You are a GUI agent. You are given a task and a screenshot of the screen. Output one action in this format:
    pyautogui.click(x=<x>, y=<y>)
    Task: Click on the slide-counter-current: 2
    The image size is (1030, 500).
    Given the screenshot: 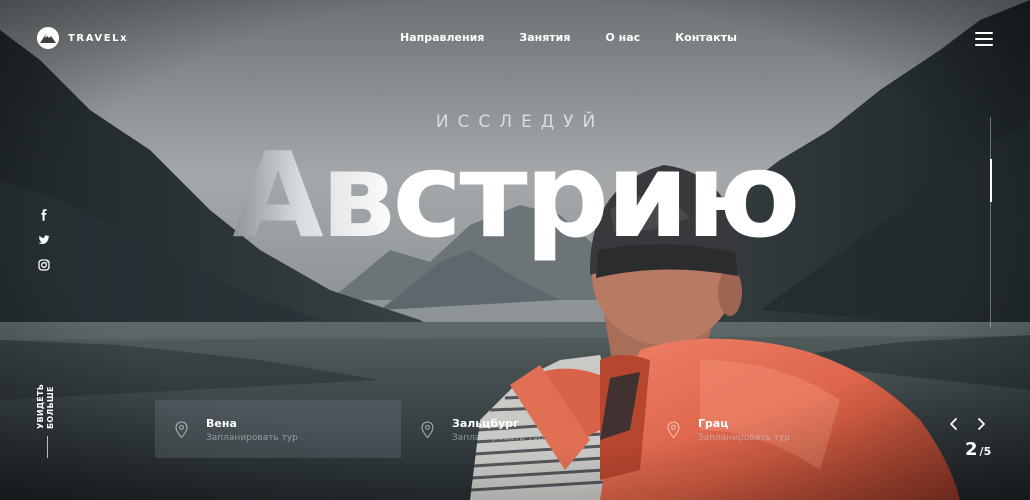 What is the action you would take?
    pyautogui.click(x=971, y=449)
    